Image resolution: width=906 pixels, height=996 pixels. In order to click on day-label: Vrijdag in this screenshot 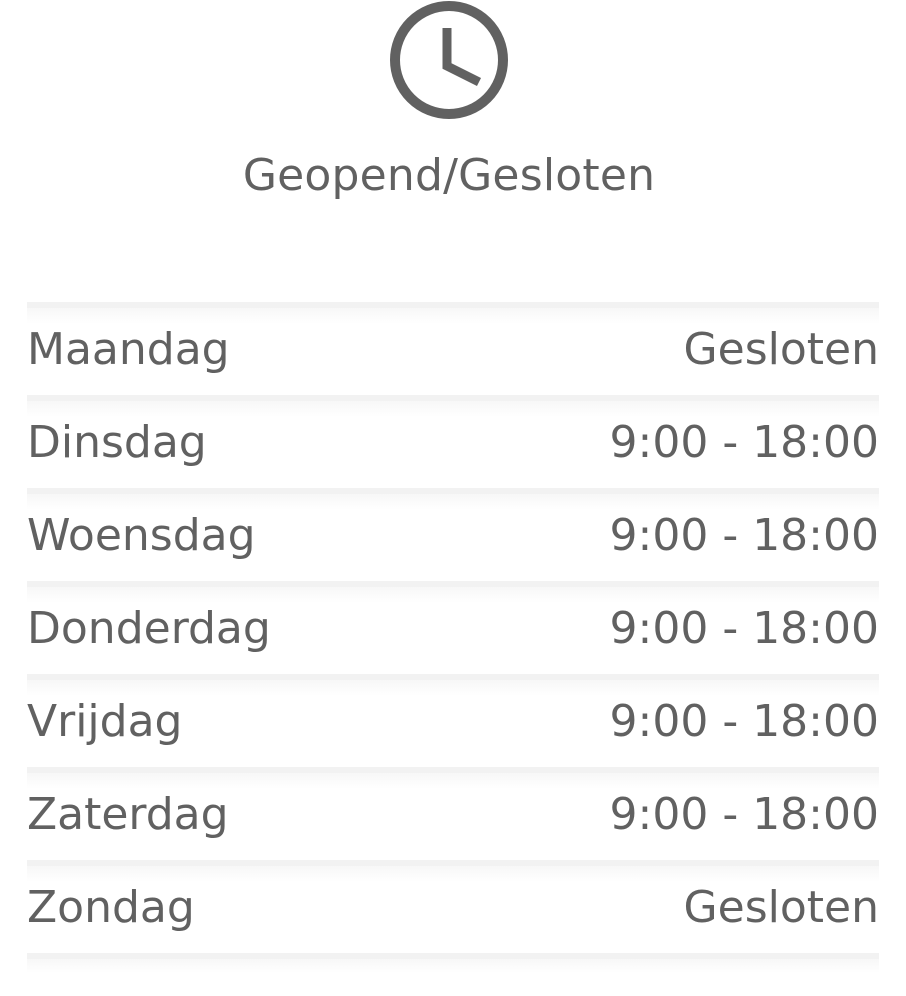, I will do `click(105, 721)`.